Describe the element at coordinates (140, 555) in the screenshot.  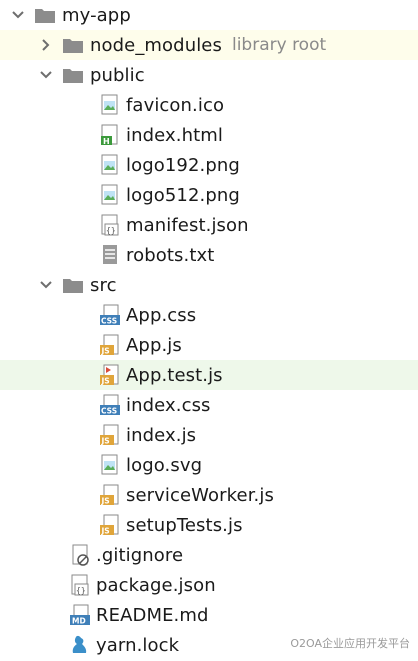
I see `file-label: .gitignore` at that location.